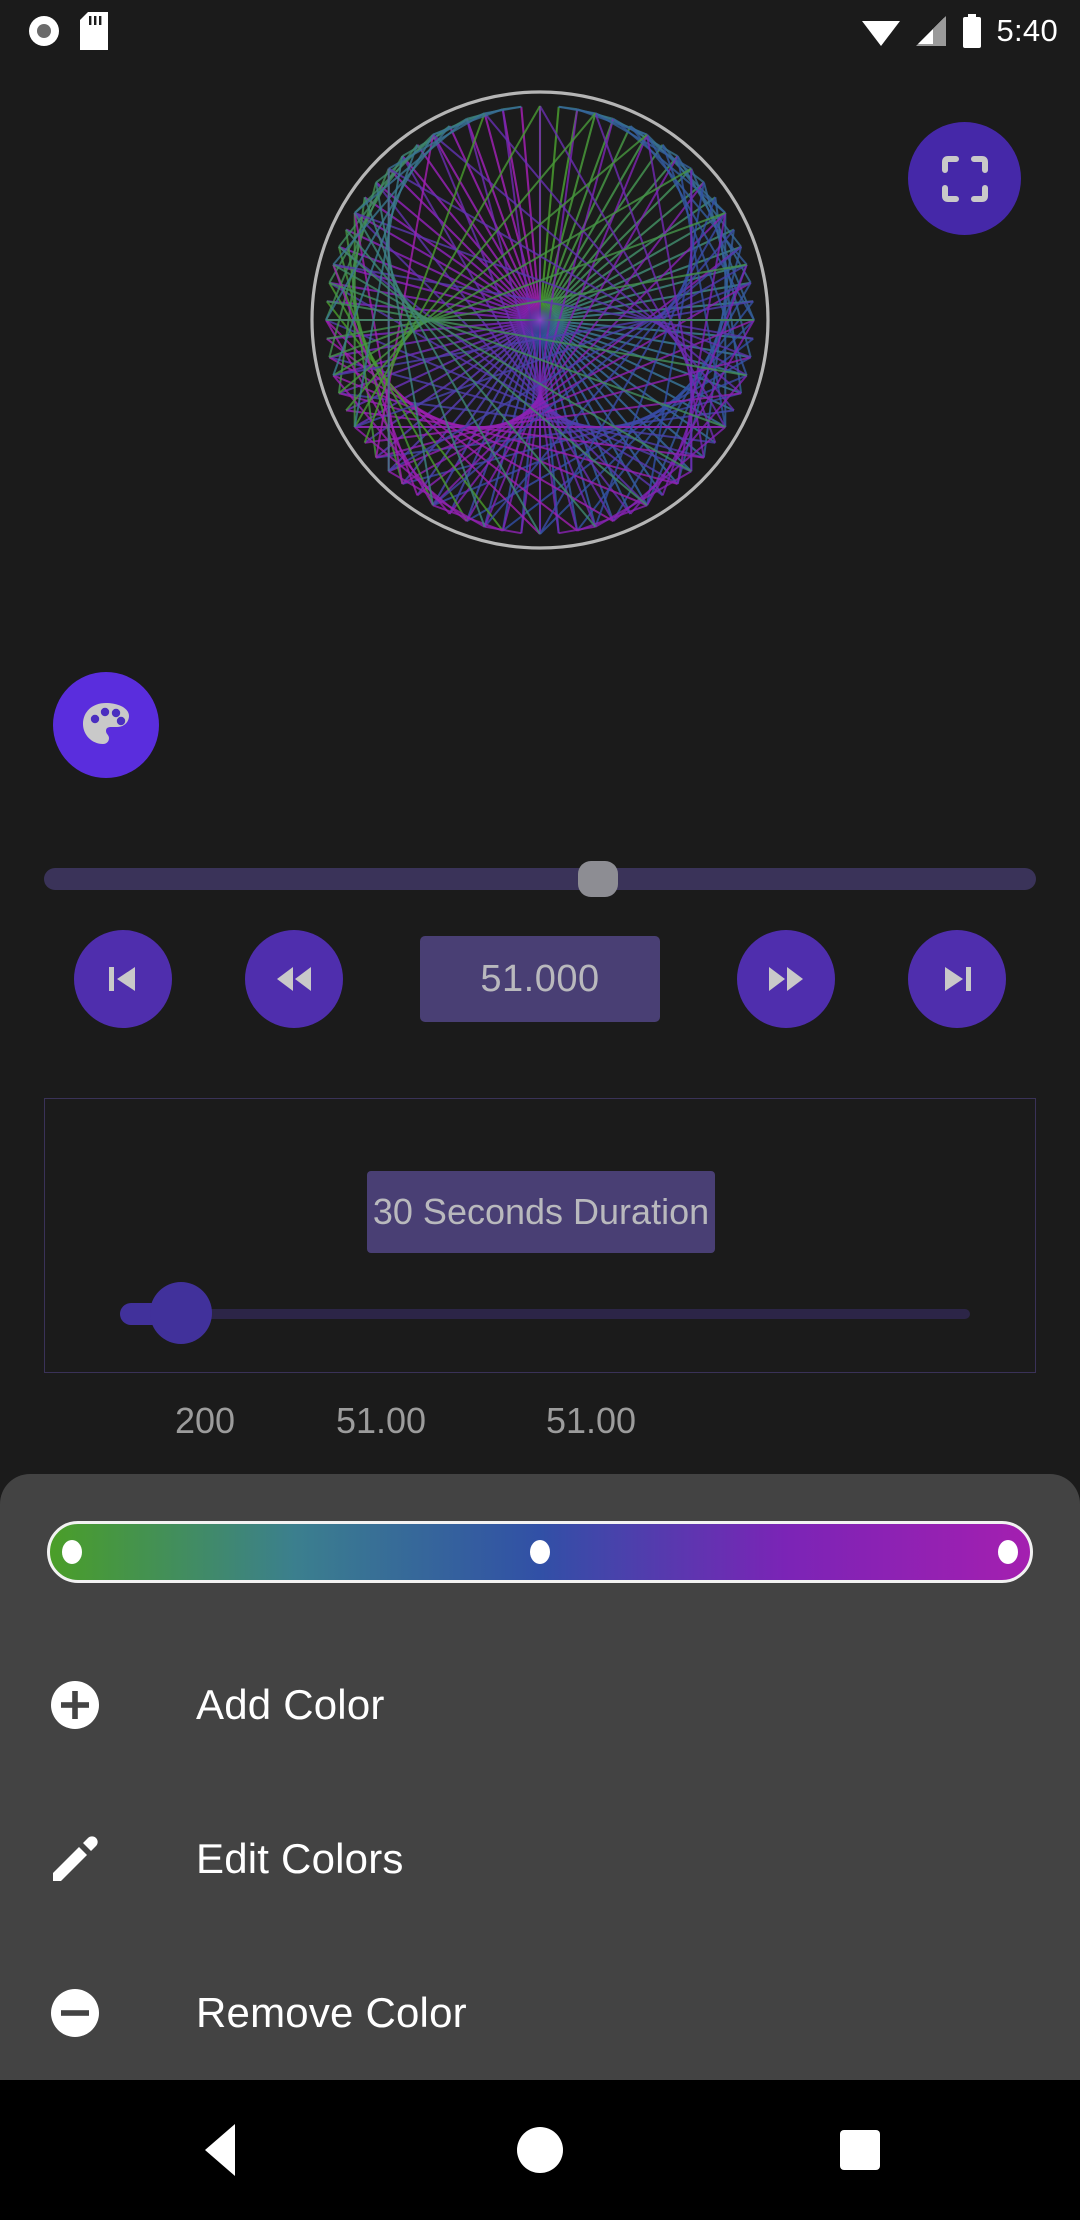  Describe the element at coordinates (540, 2013) in the screenshot. I see `remove-color-item: Remove Color` at that location.